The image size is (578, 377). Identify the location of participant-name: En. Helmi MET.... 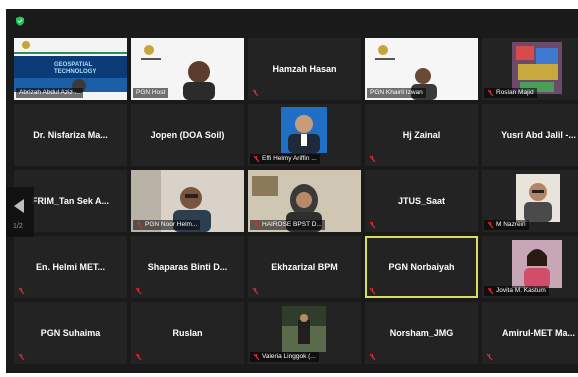
(70, 267).